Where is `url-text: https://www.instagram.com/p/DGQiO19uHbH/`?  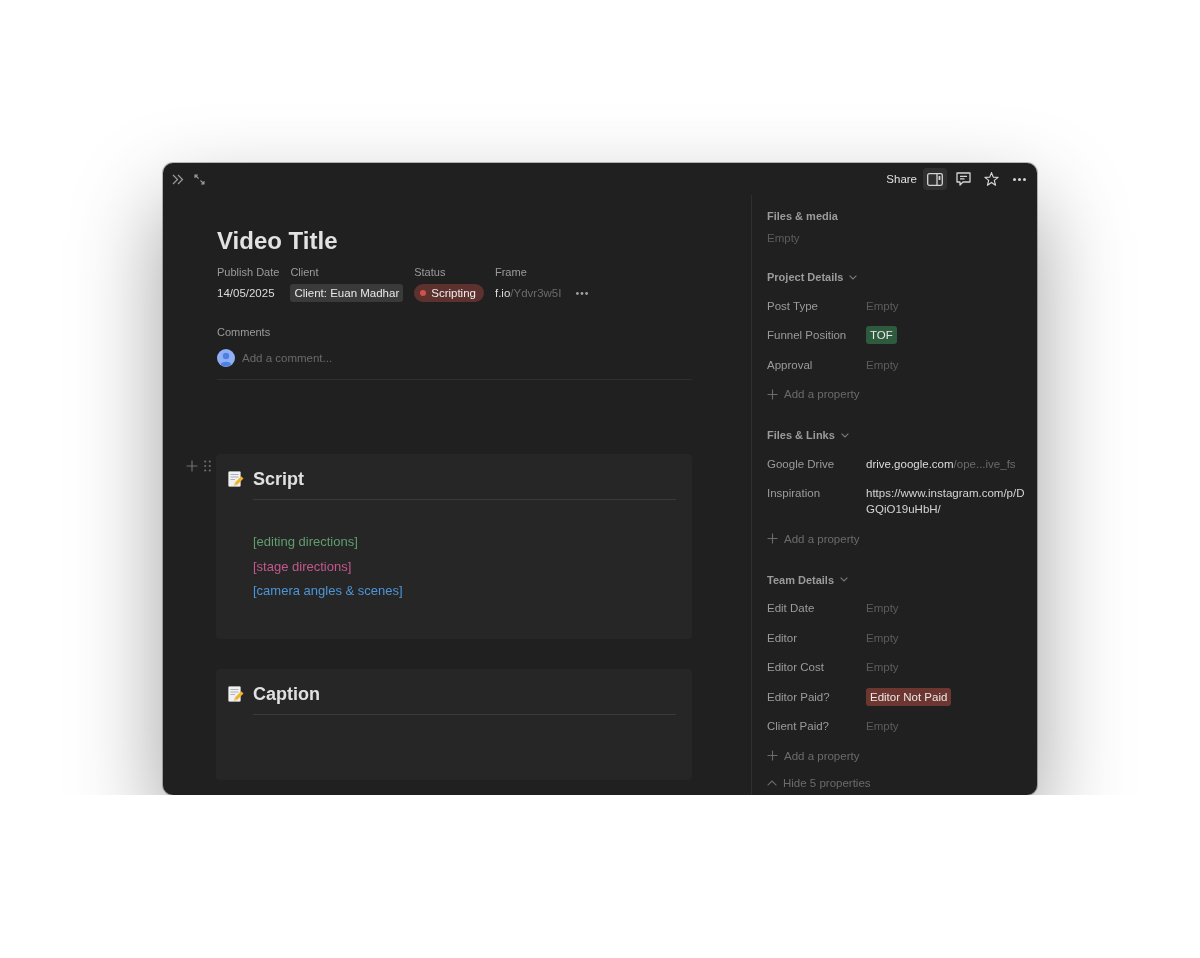 url-text: https://www.instagram.com/p/DGQiO19uHbH/ is located at coordinates (946, 501).